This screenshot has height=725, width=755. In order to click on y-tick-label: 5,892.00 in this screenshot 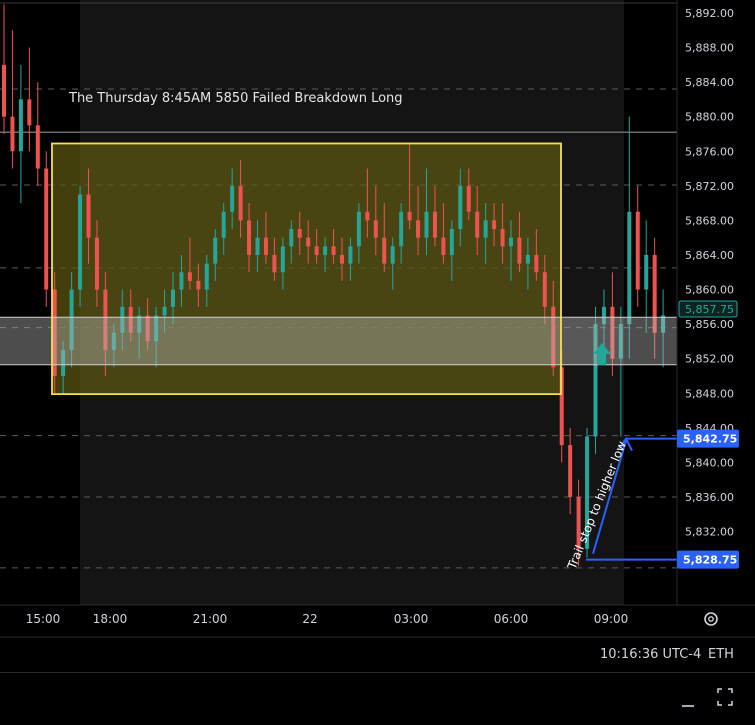, I will do `click(709, 13)`.